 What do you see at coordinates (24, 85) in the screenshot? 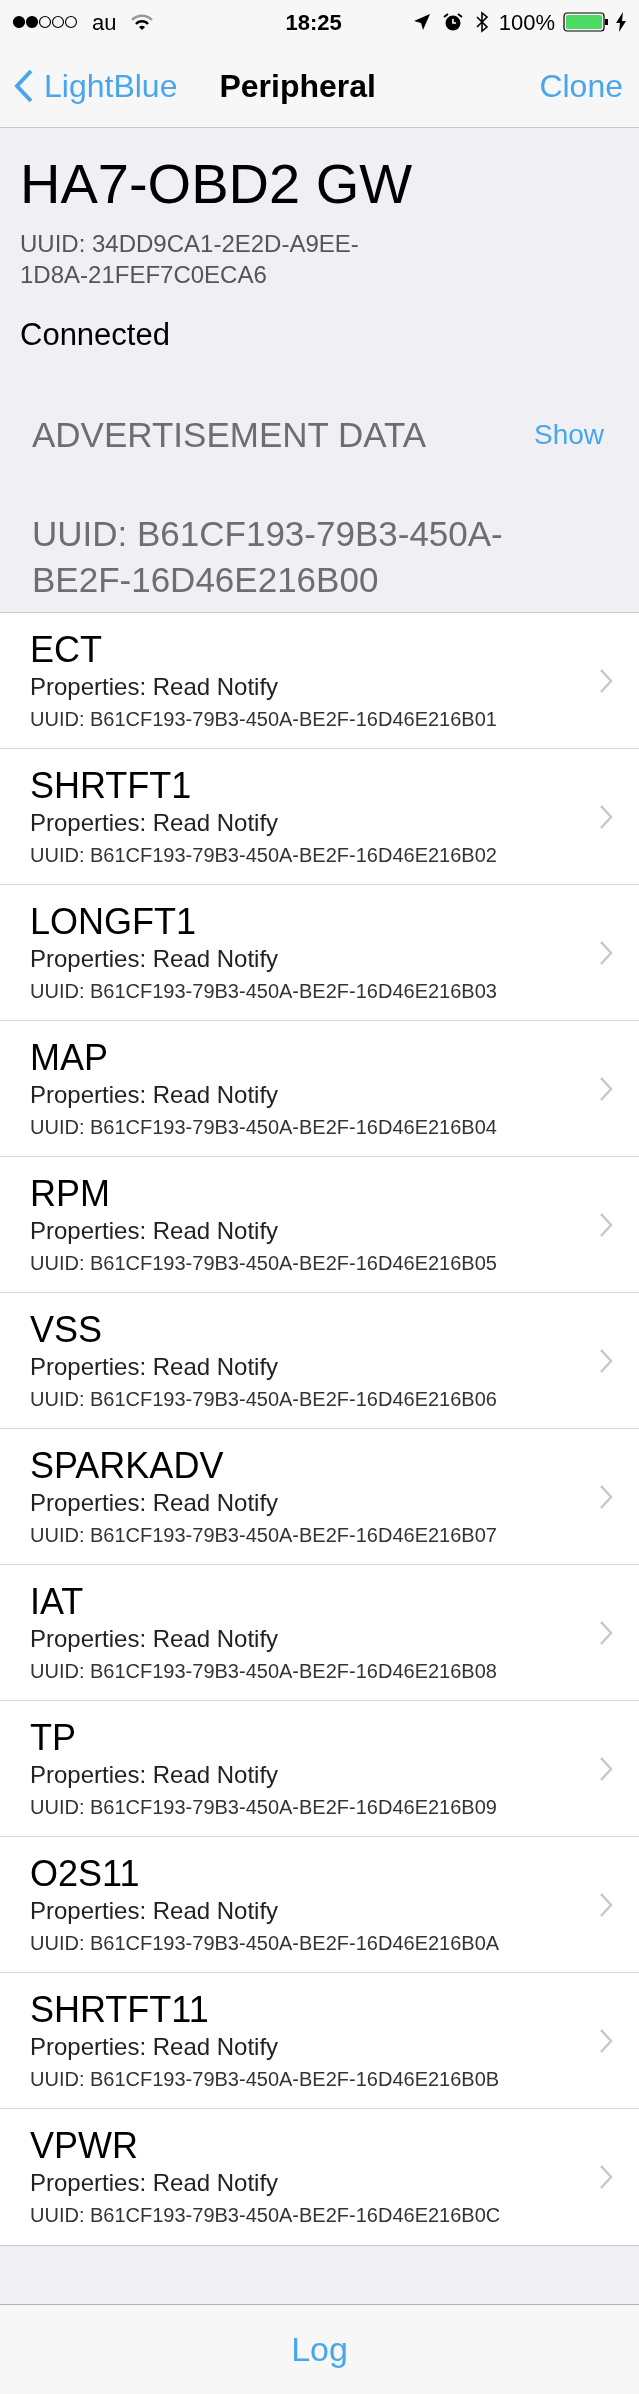
I see `chevron-left-icon` at bounding box center [24, 85].